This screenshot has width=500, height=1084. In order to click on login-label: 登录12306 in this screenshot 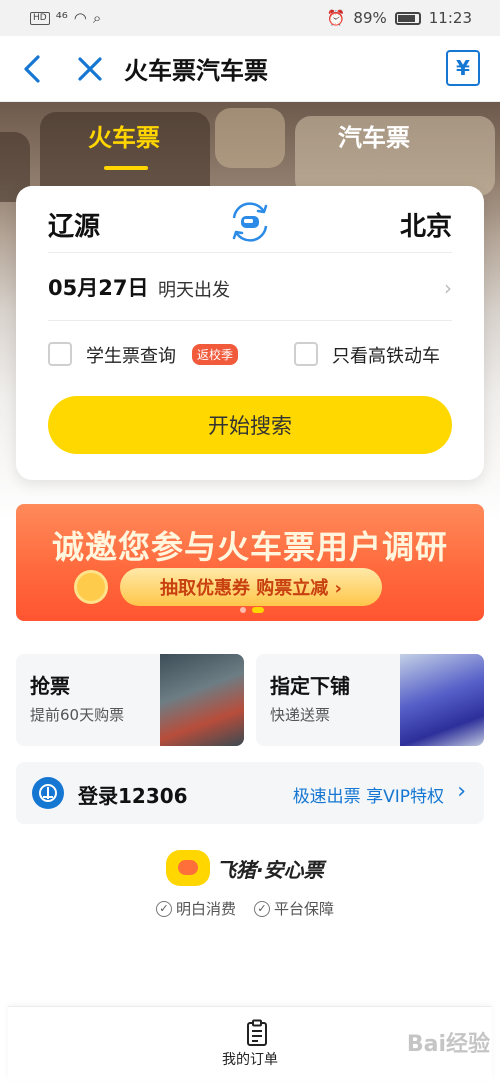, I will do `click(133, 796)`.